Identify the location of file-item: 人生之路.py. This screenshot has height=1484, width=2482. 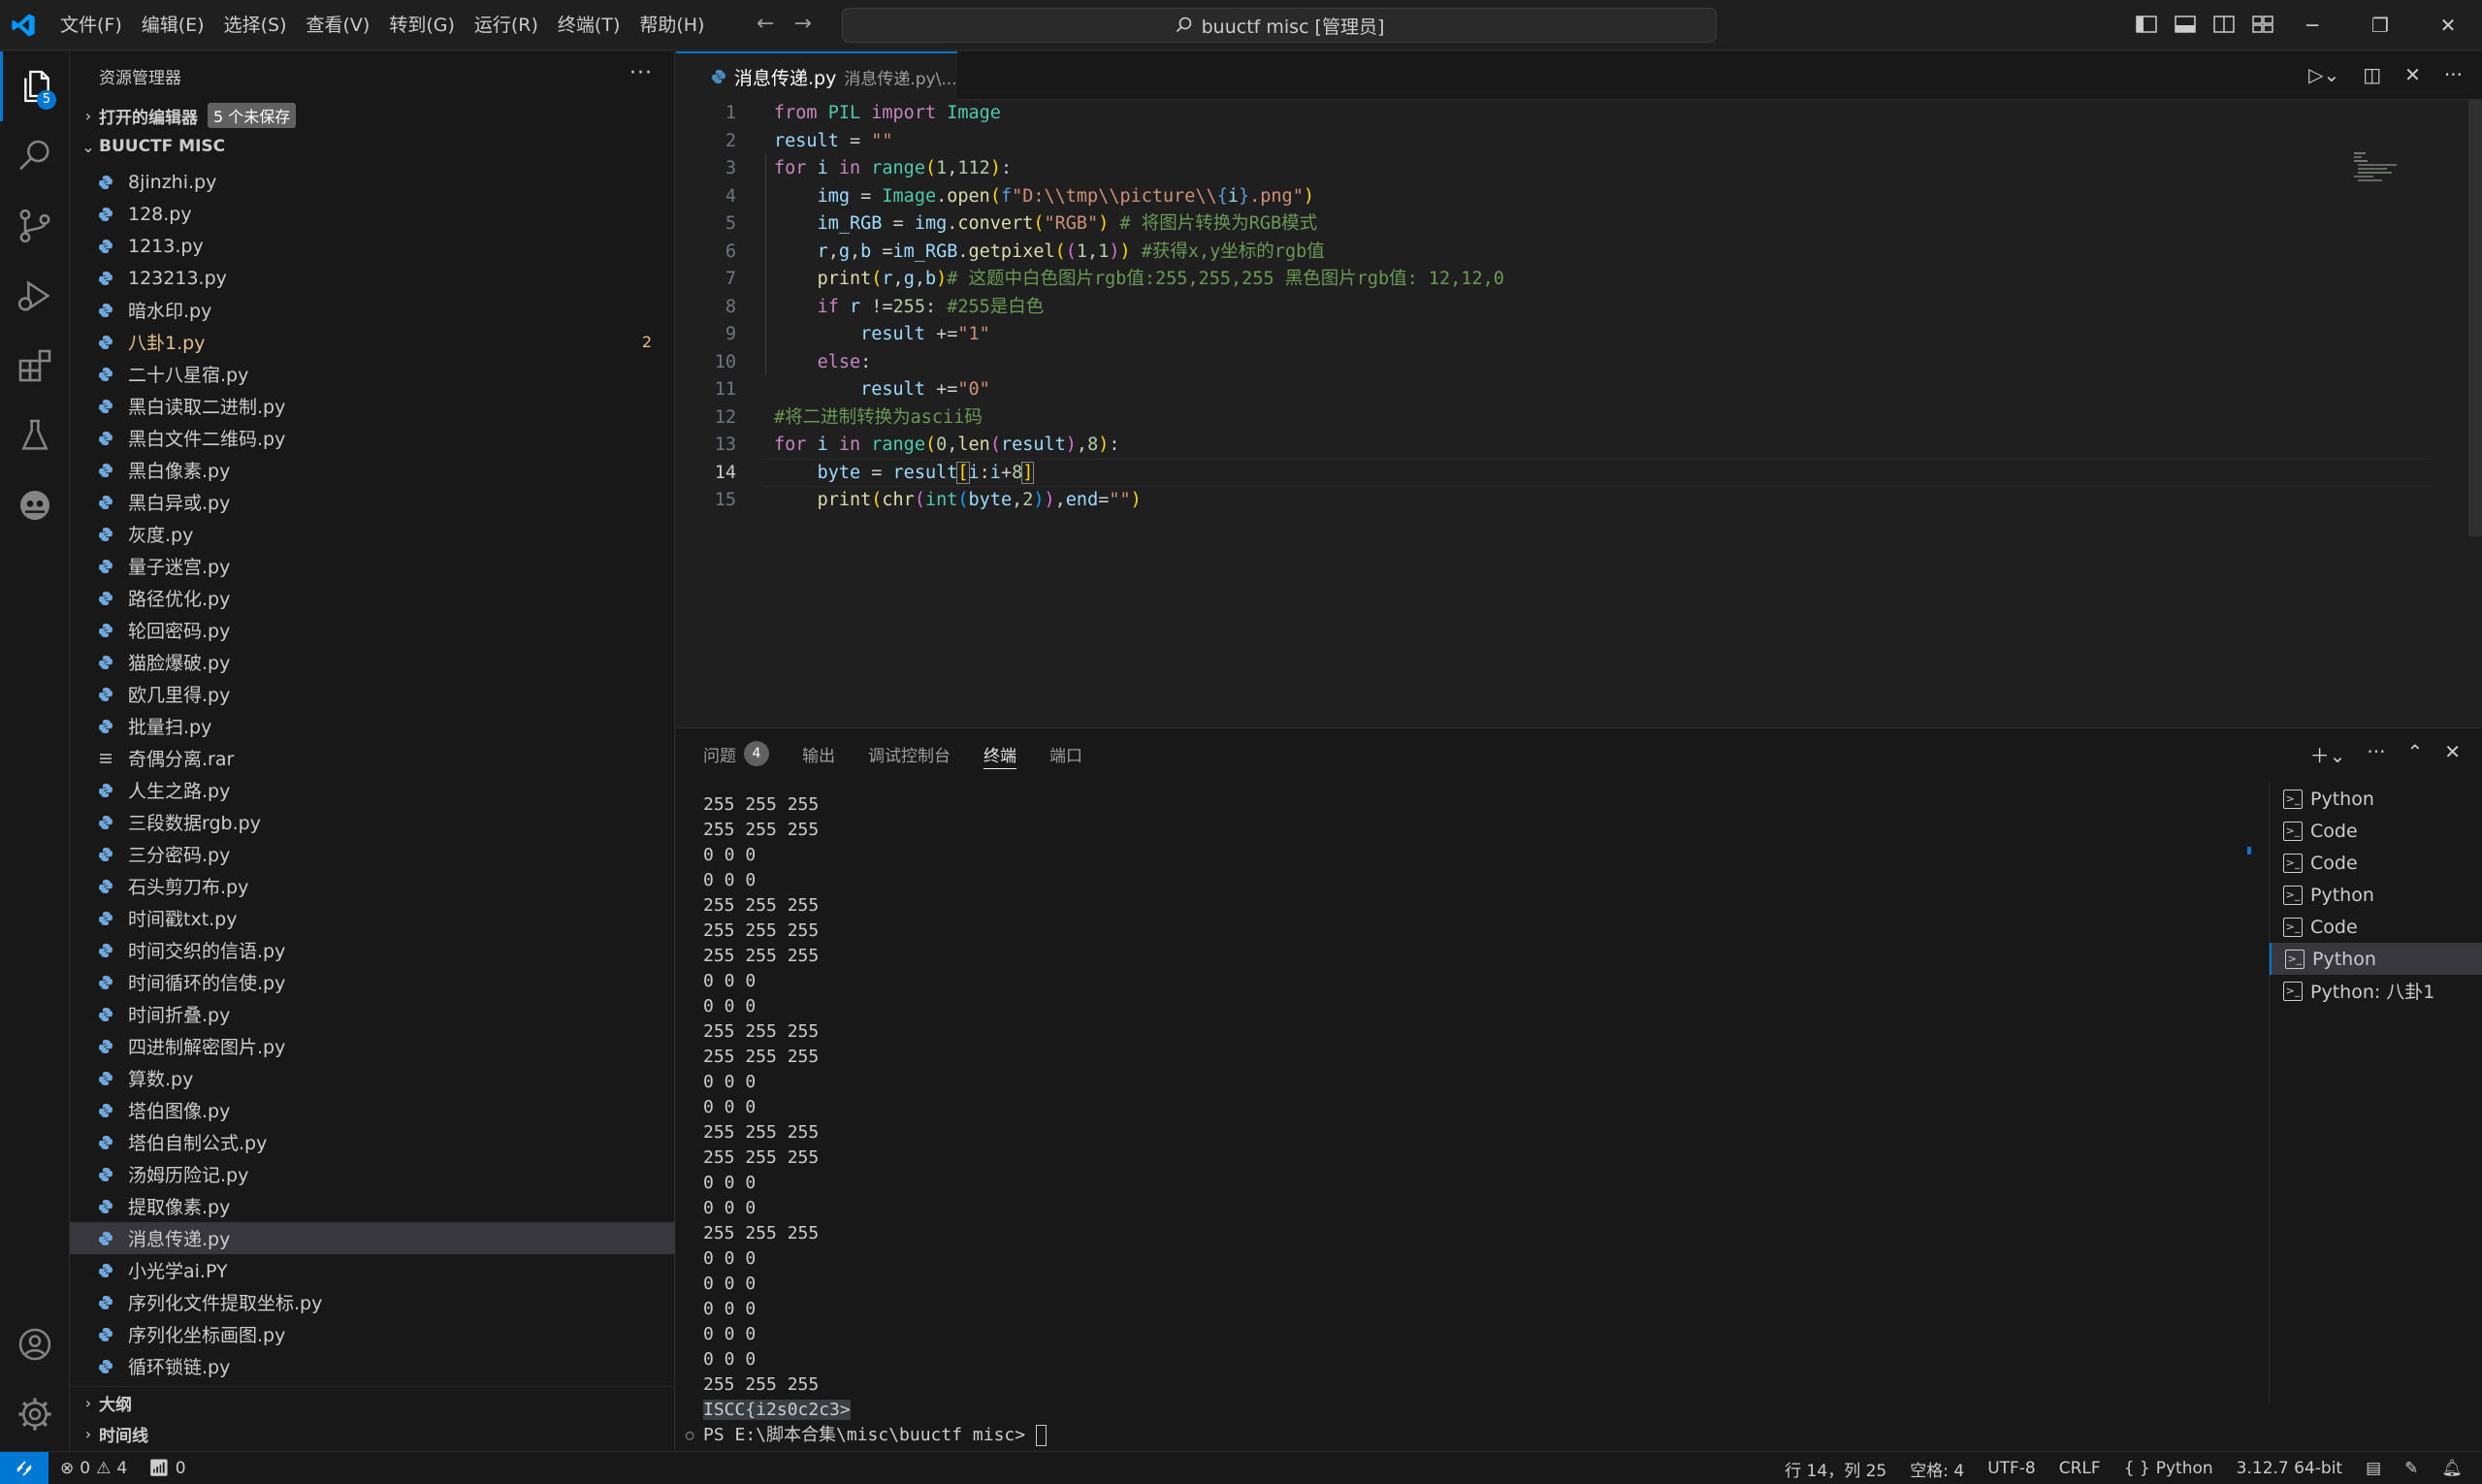
(372, 790).